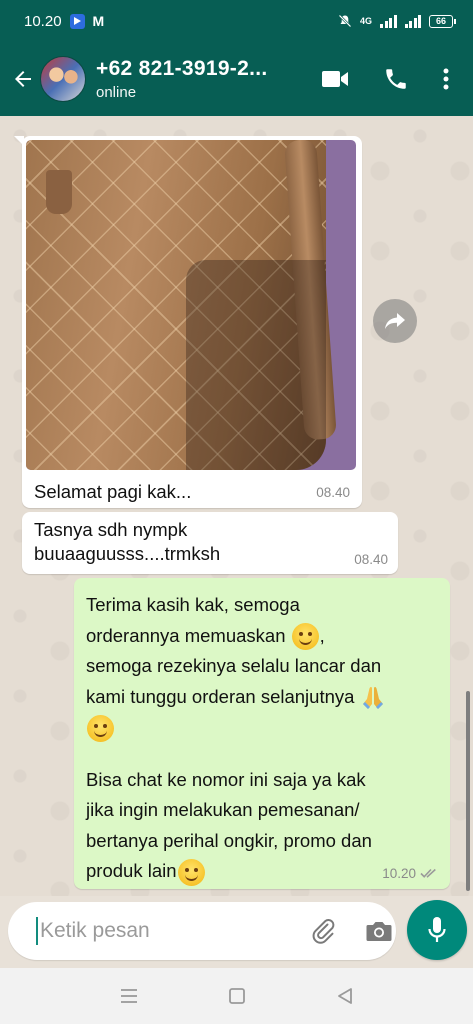  Describe the element at coordinates (379, 931) in the screenshot. I see `camera-icon` at that location.